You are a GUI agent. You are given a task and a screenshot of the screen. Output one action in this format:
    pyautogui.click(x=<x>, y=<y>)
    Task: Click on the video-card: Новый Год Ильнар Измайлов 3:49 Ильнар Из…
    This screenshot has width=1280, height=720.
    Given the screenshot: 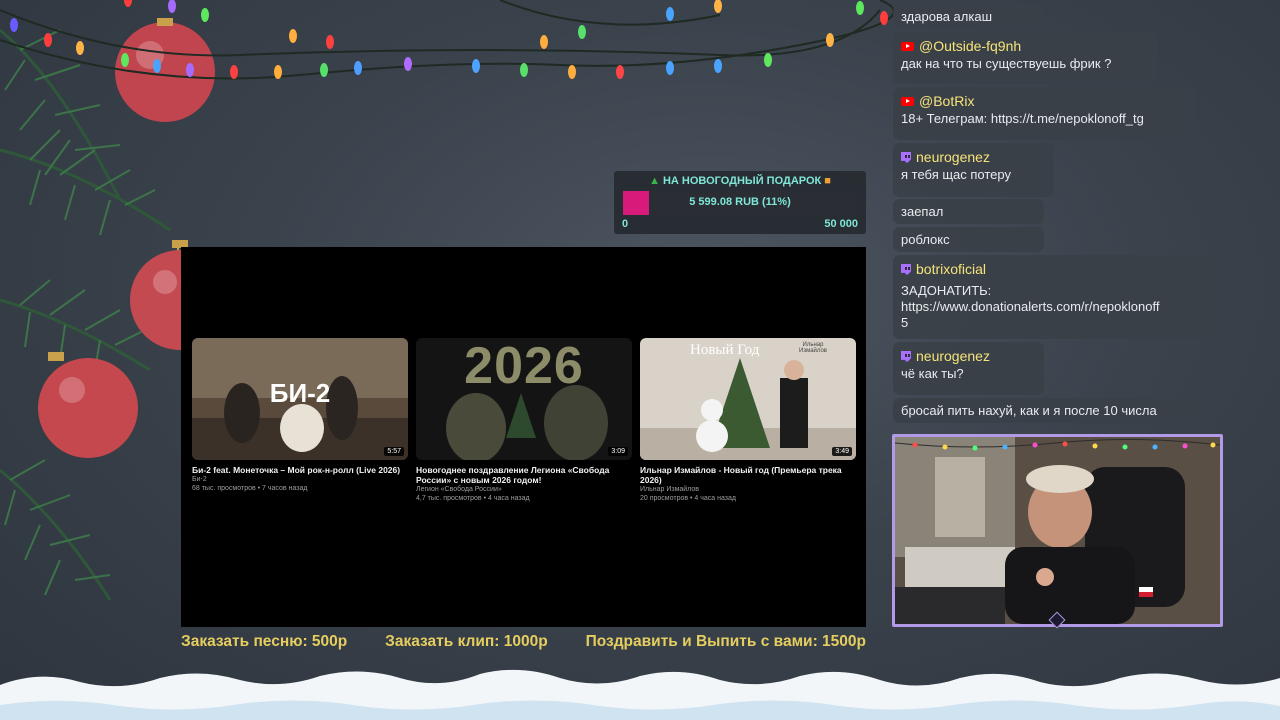 What is the action you would take?
    pyautogui.click(x=748, y=420)
    